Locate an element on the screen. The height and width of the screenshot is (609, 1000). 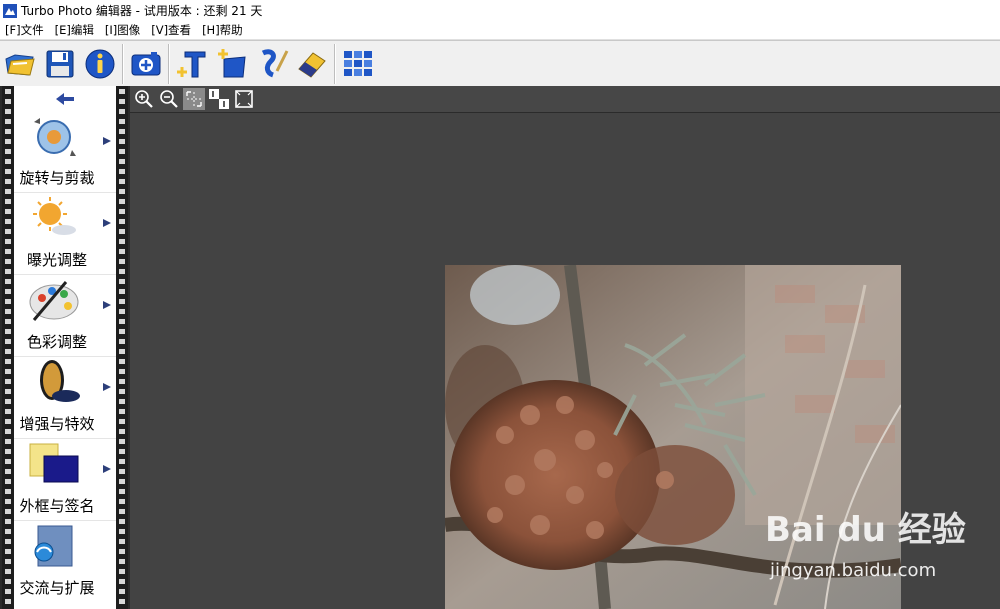
zoom-in-icon is located at coordinates (144, 99).